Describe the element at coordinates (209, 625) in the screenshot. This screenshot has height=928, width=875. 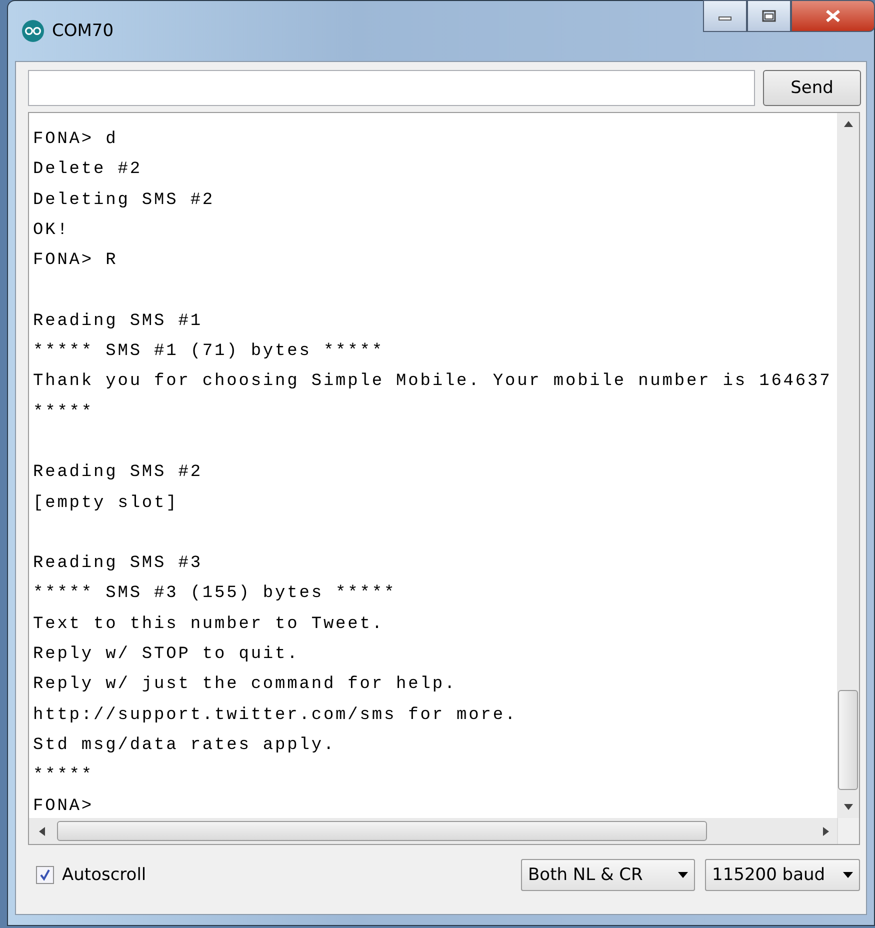
I see `serial-output-line: Text to this number to Tweet.` at that location.